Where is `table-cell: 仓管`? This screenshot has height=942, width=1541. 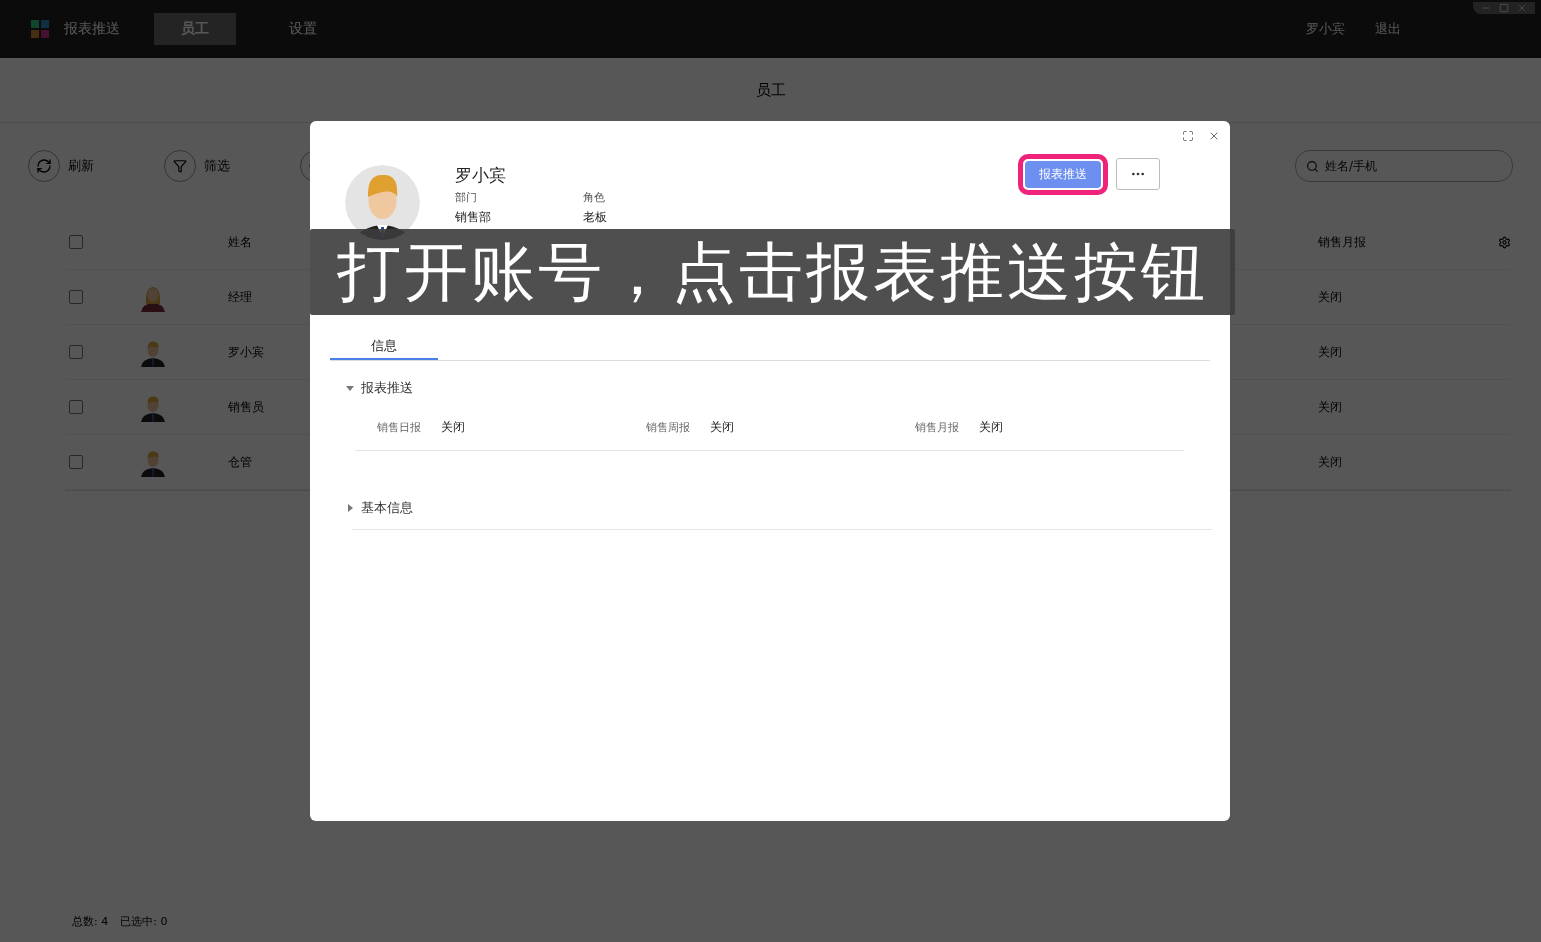
table-cell: 仓管 is located at coordinates (240, 462).